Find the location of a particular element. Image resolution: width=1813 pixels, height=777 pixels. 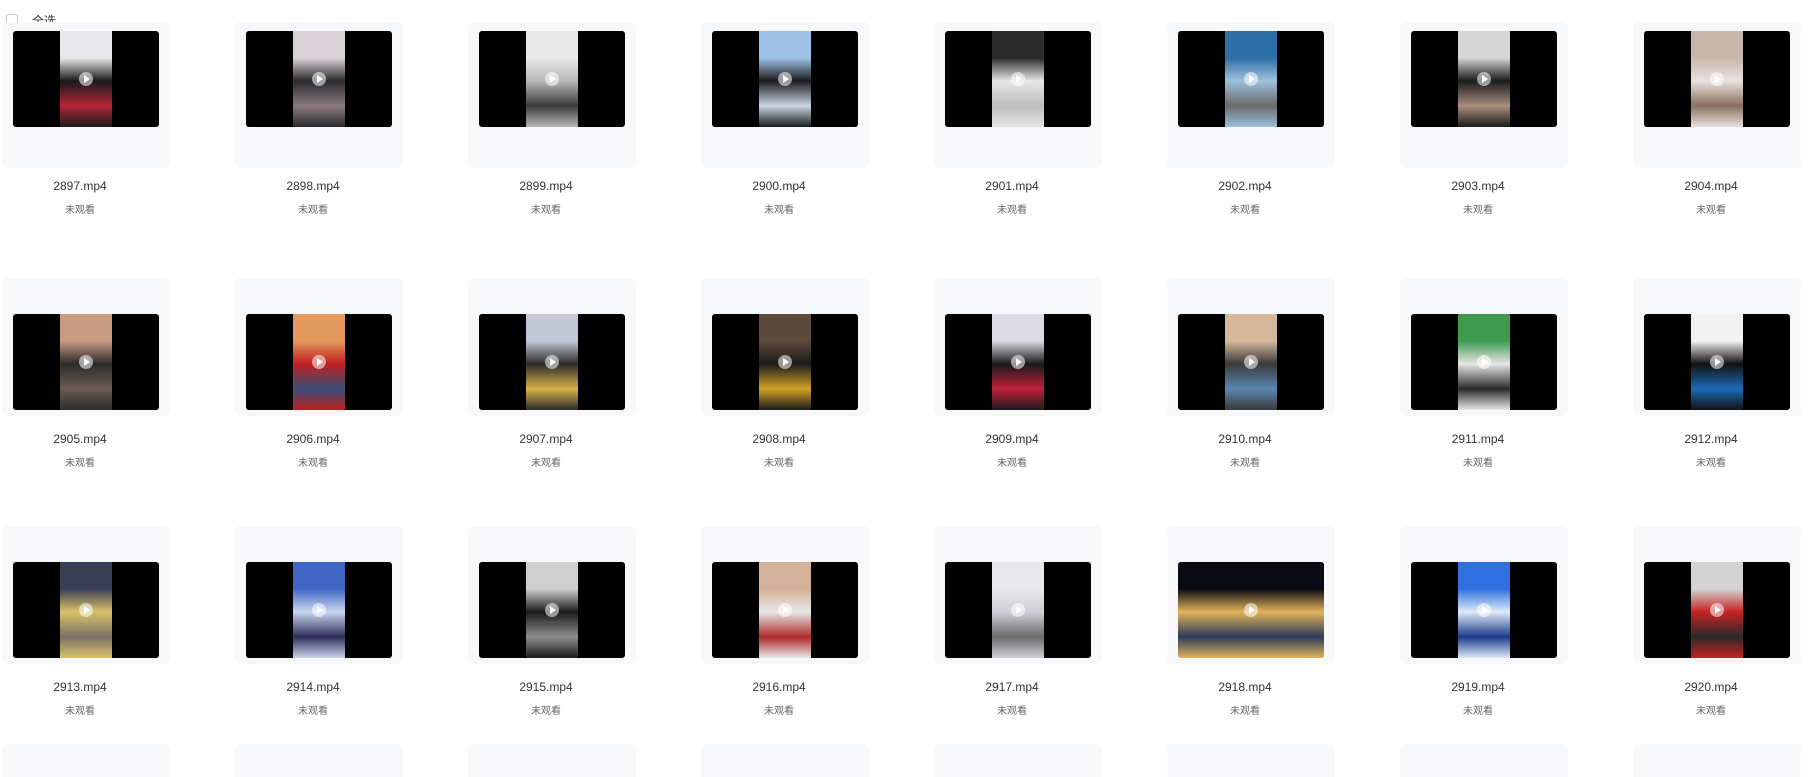

video-tile: 2917.mp4 未观看 is located at coordinates (1018, 650).